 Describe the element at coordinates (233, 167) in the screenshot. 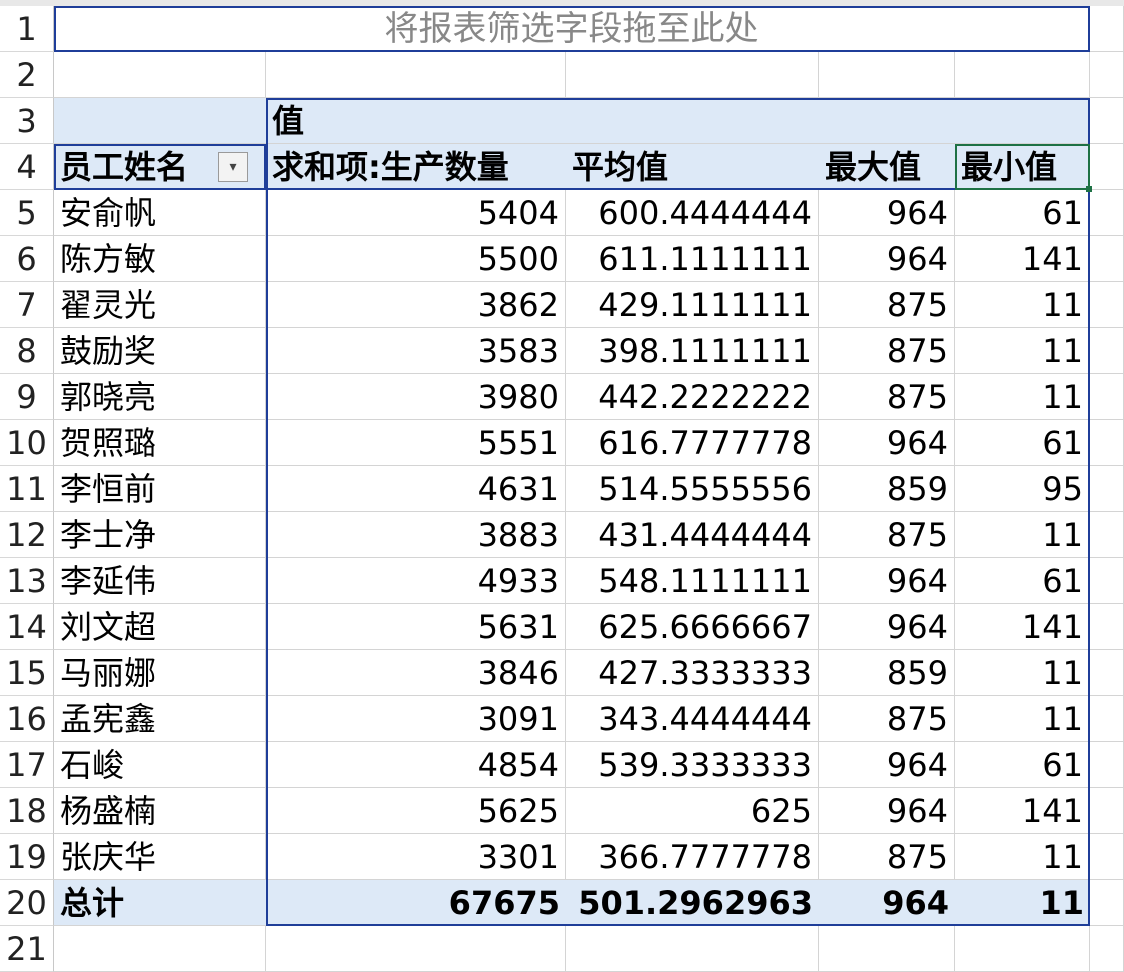

I see `filter-dropdown-icon: ▾` at that location.